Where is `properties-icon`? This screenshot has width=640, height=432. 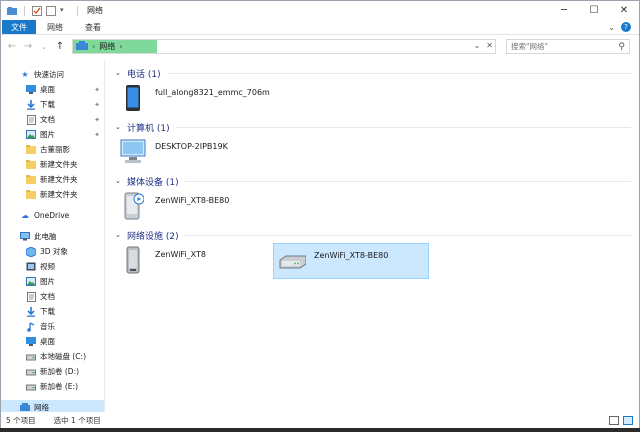 properties-icon is located at coordinates (37, 10).